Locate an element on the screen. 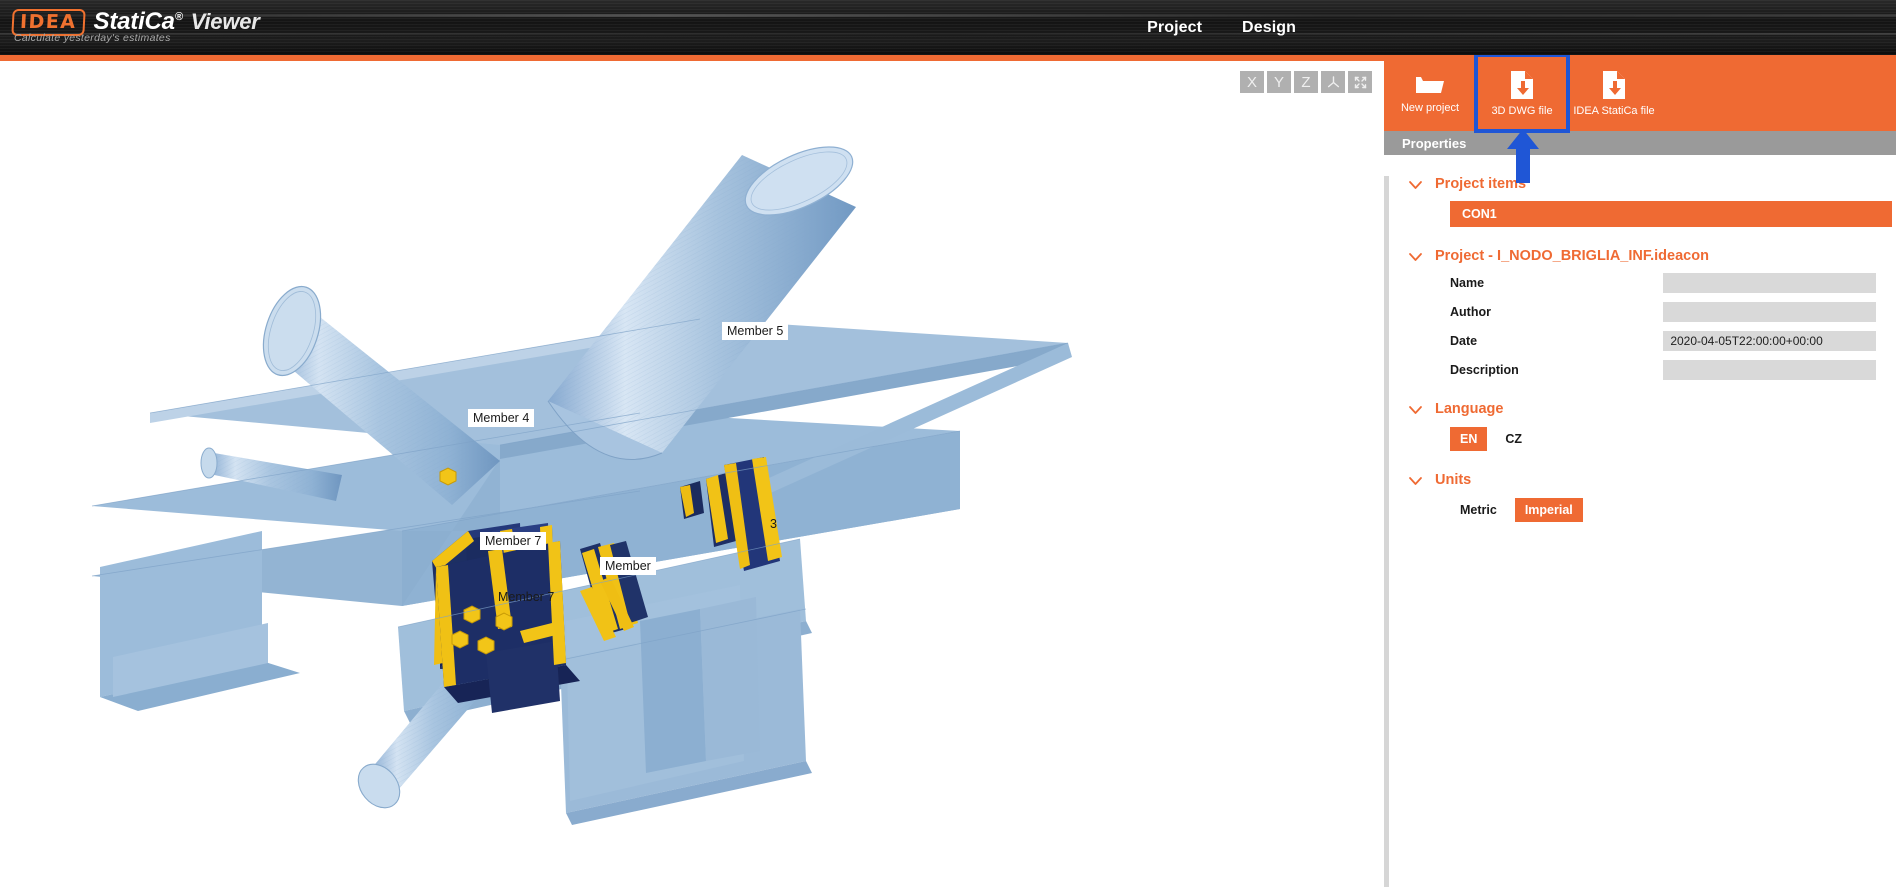 This screenshot has height=887, width=1896. member-label: Member 4 is located at coordinates (501, 418).